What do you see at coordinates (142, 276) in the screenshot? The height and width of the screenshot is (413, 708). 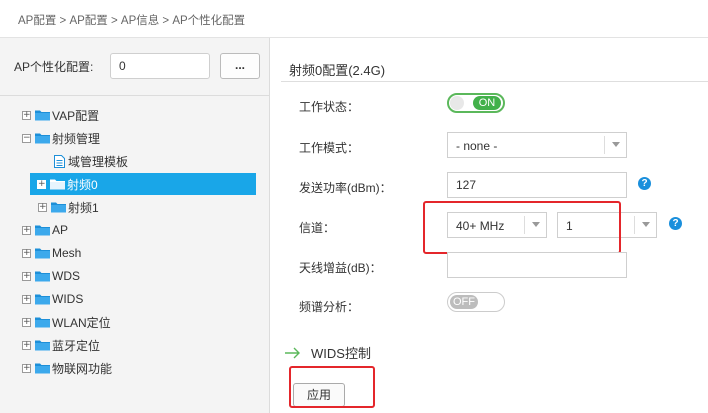 I see `tree-item-wds: + WDS` at bounding box center [142, 276].